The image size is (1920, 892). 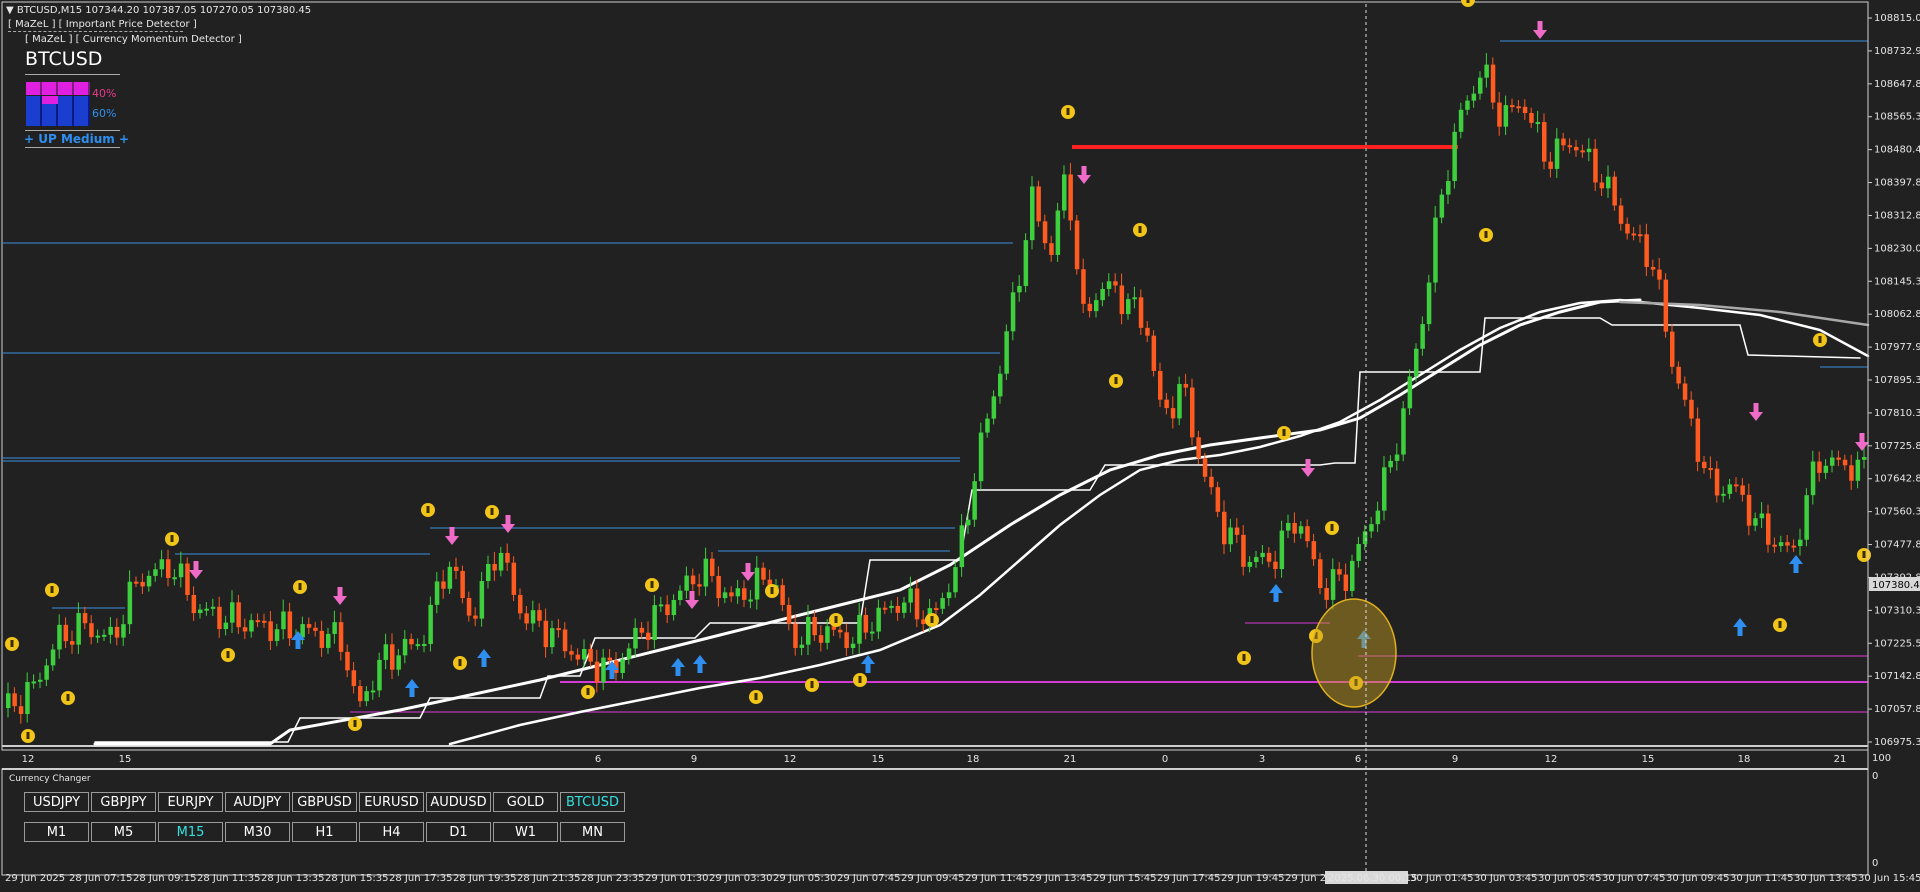 I want to click on timeframe-button-m1: M1, so click(x=56, y=832).